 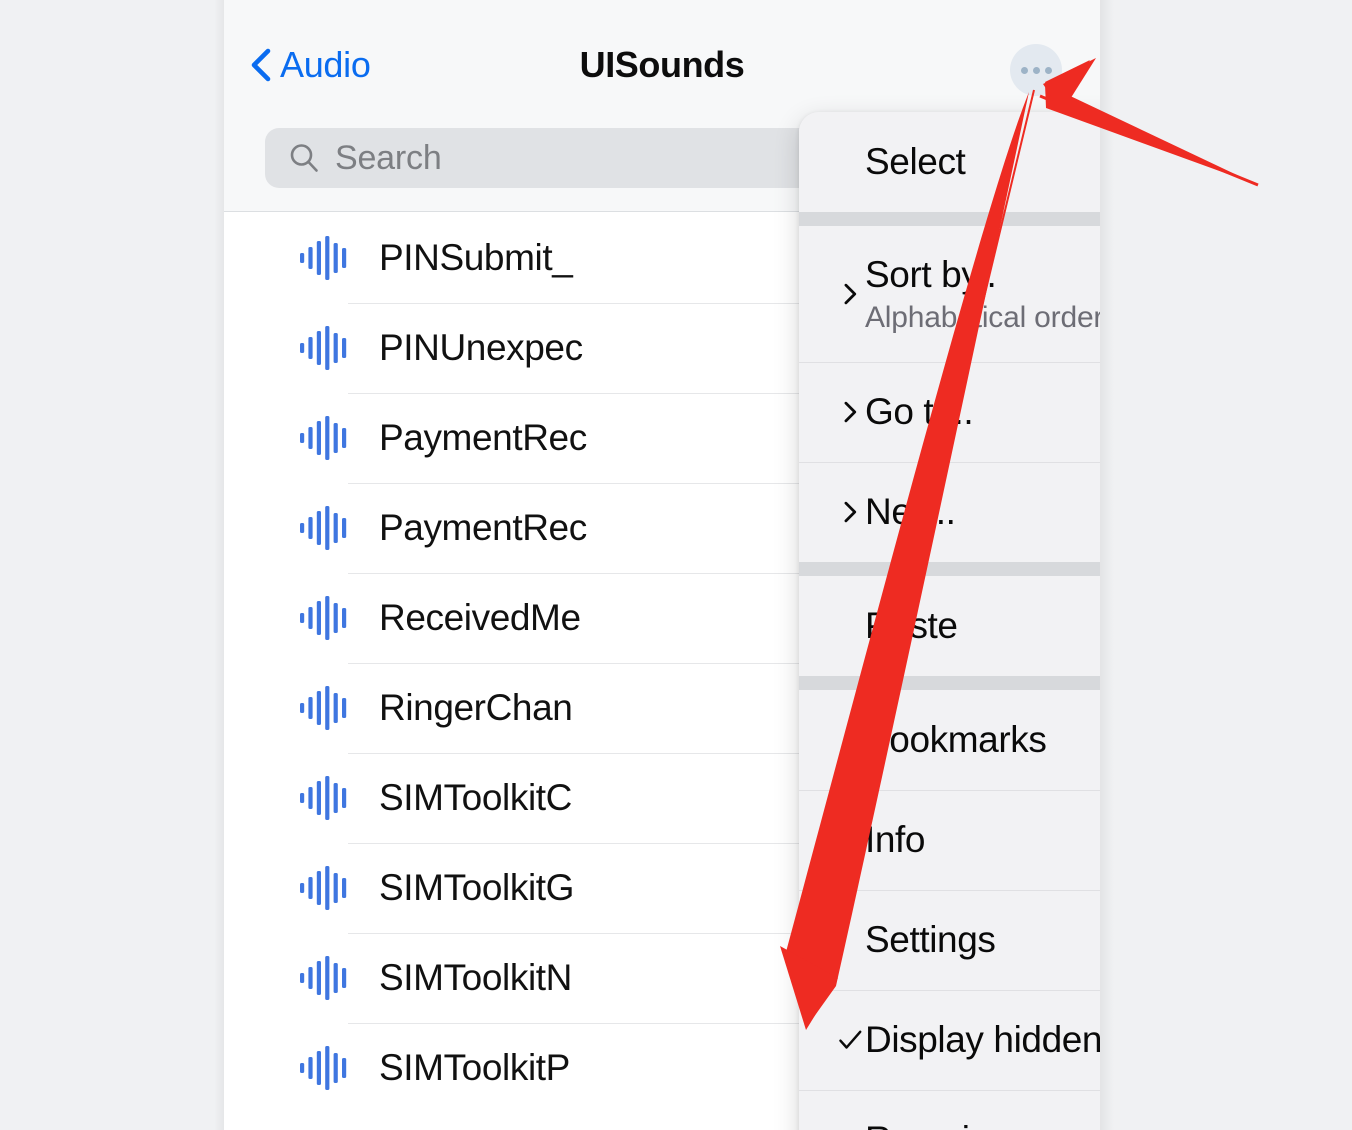 I want to click on menu-item-label: Select, so click(x=915, y=162).